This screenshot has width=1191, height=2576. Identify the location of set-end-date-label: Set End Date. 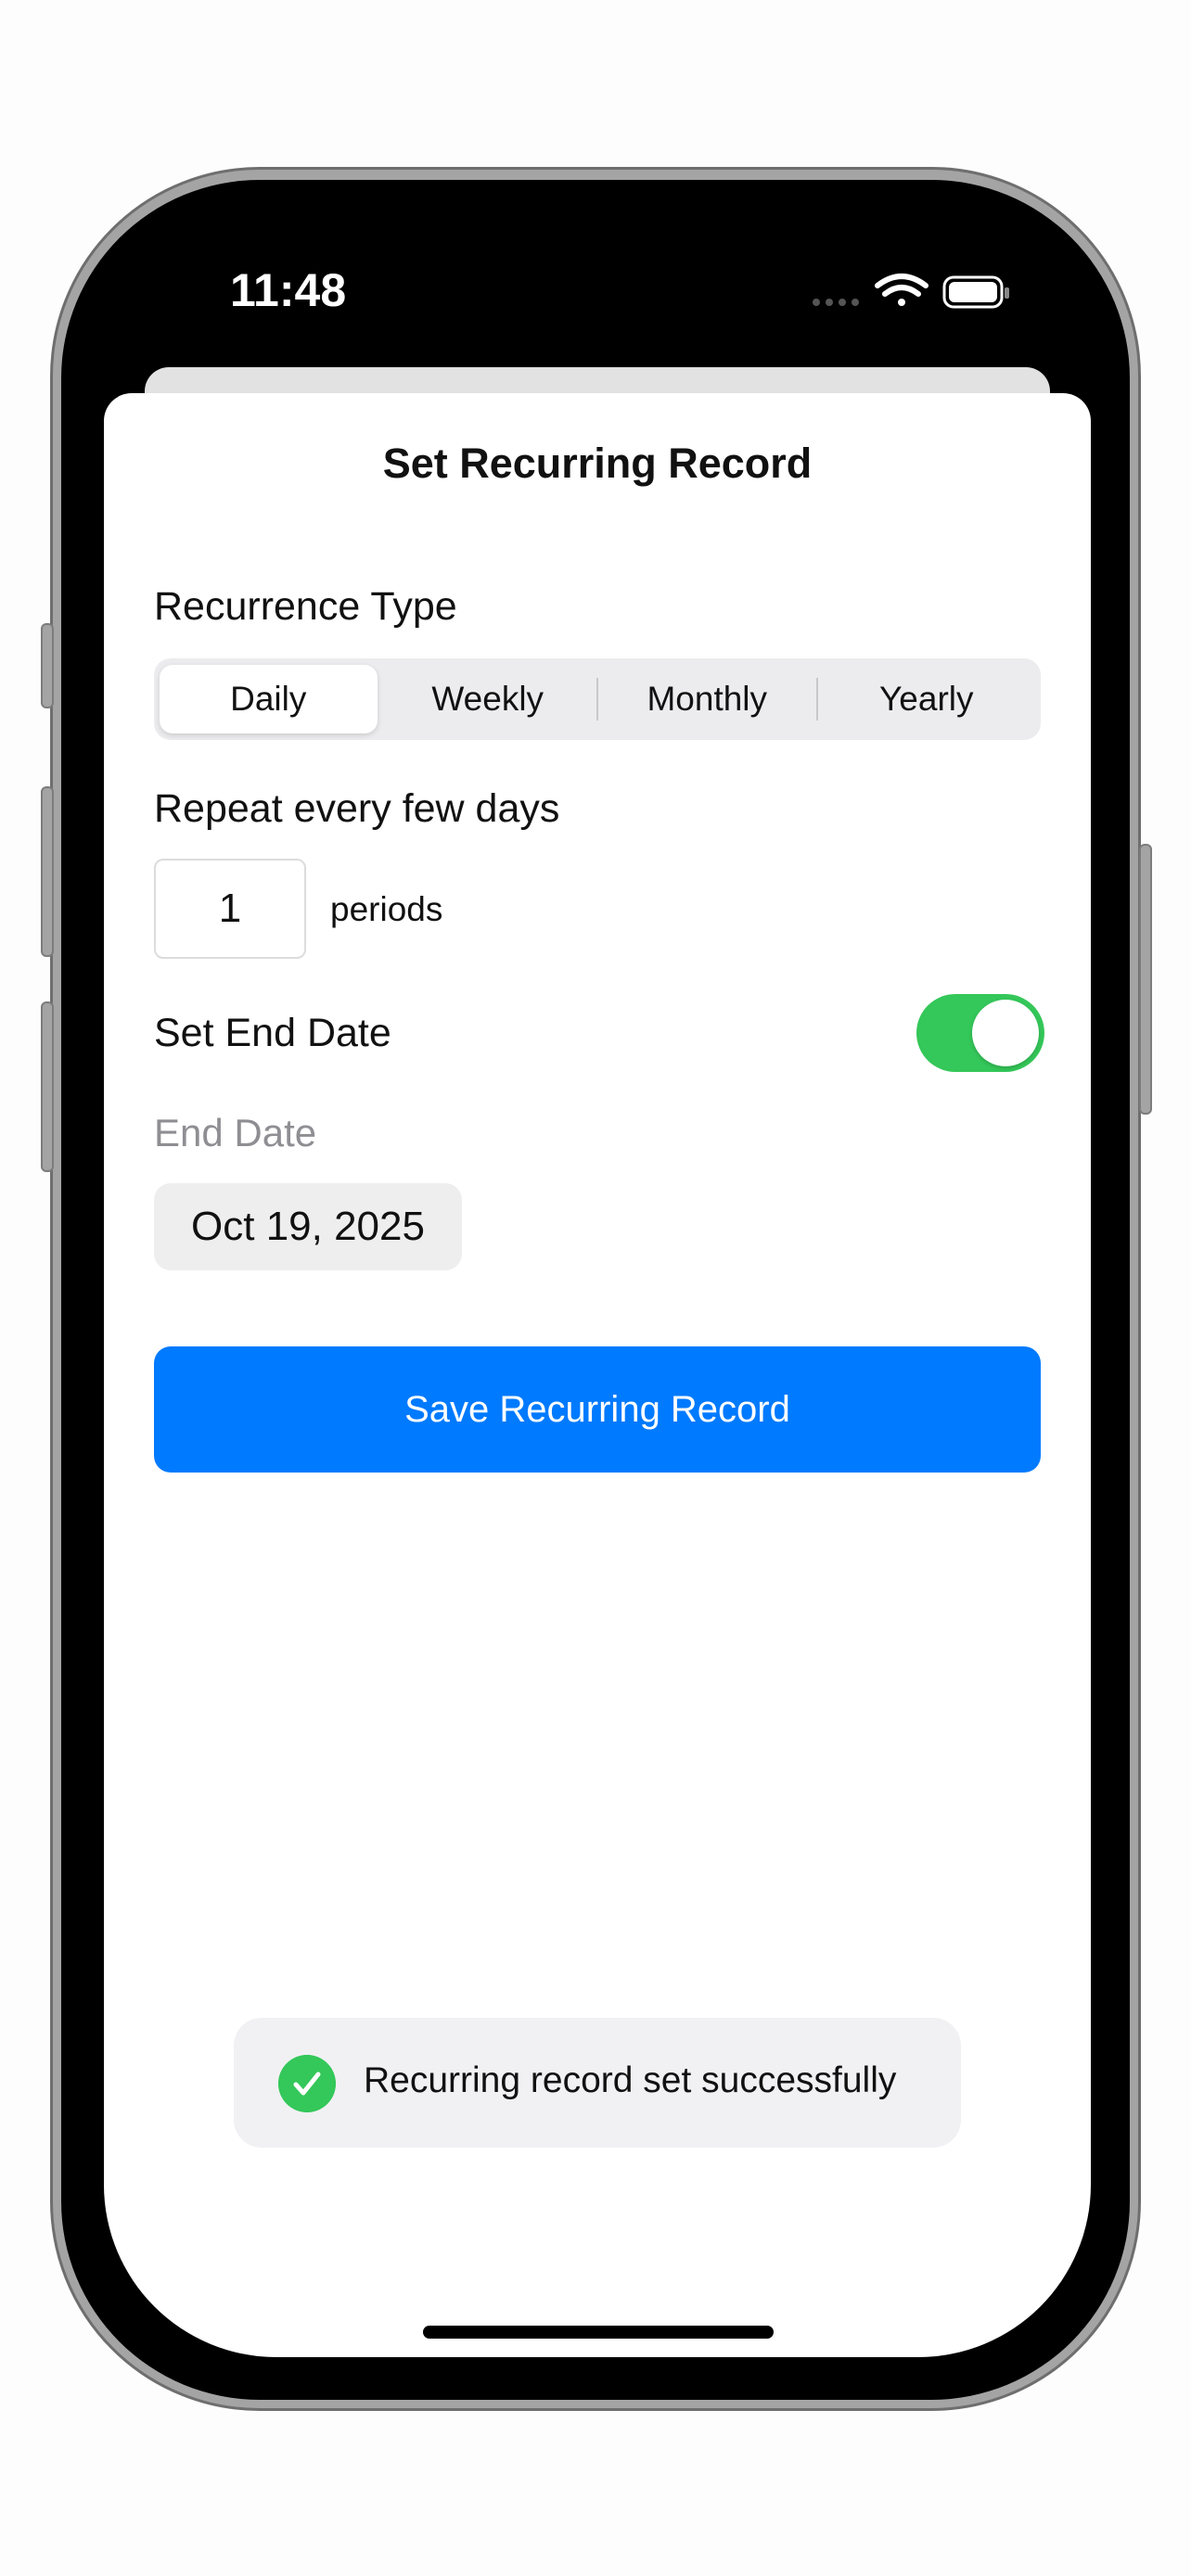
(272, 1033).